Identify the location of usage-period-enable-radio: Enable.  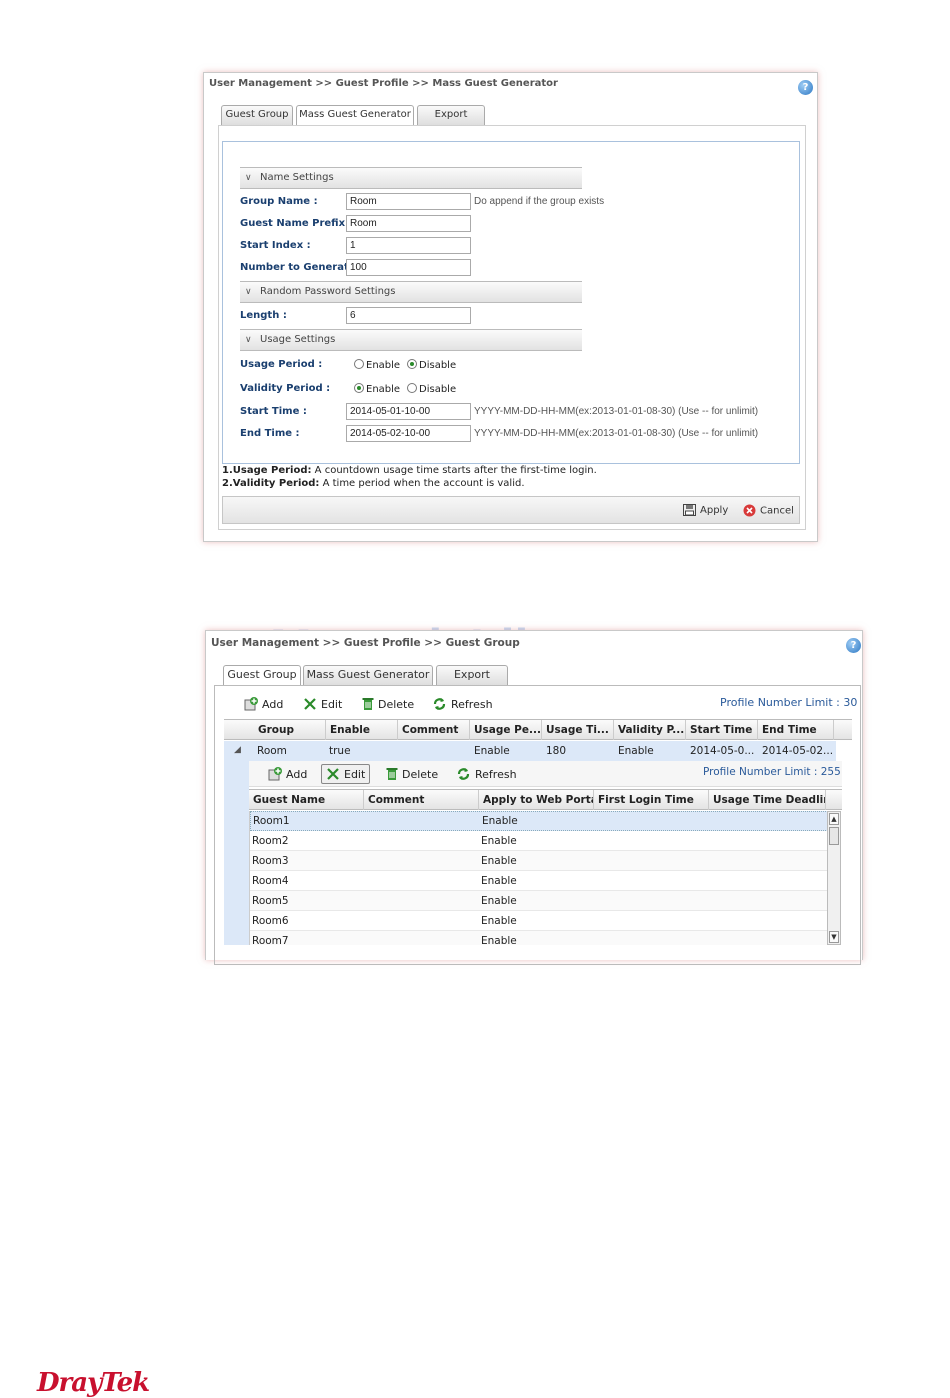
(377, 365).